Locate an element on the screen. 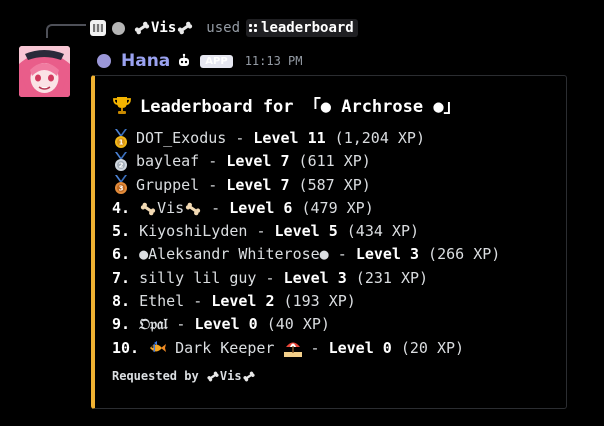 This screenshot has height=426, width=604. bot-icon is located at coordinates (184, 59).